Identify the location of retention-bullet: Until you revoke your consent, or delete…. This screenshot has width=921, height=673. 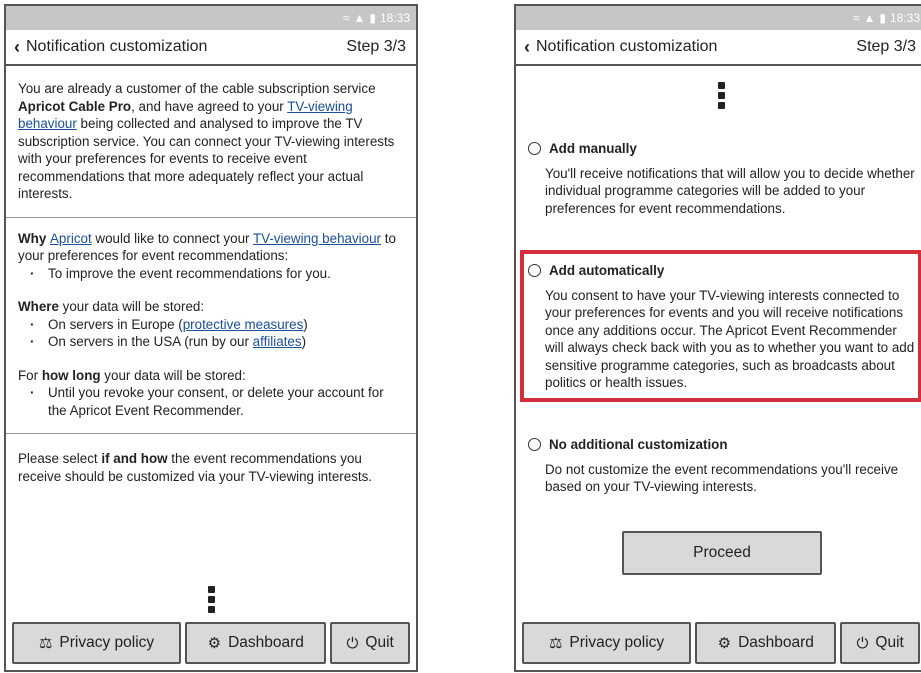
(217, 401).